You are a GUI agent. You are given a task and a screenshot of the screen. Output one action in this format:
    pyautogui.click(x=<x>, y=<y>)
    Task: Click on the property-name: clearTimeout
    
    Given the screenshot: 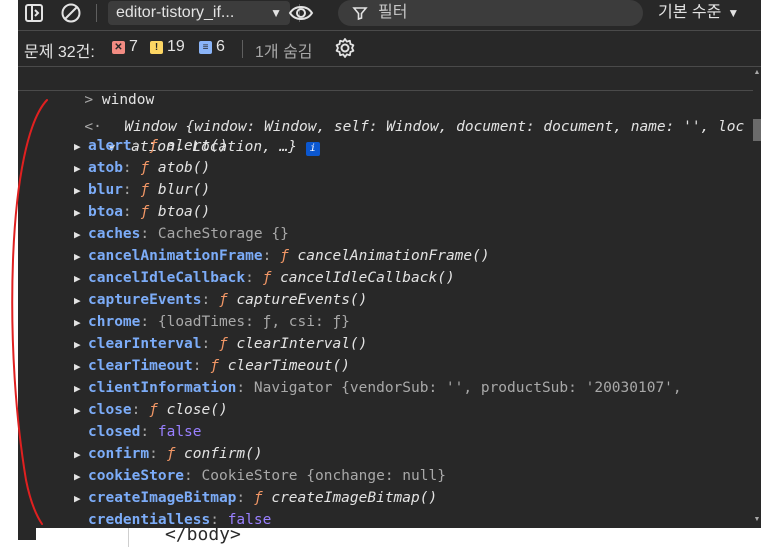 What is the action you would take?
    pyautogui.click(x=140, y=366)
    